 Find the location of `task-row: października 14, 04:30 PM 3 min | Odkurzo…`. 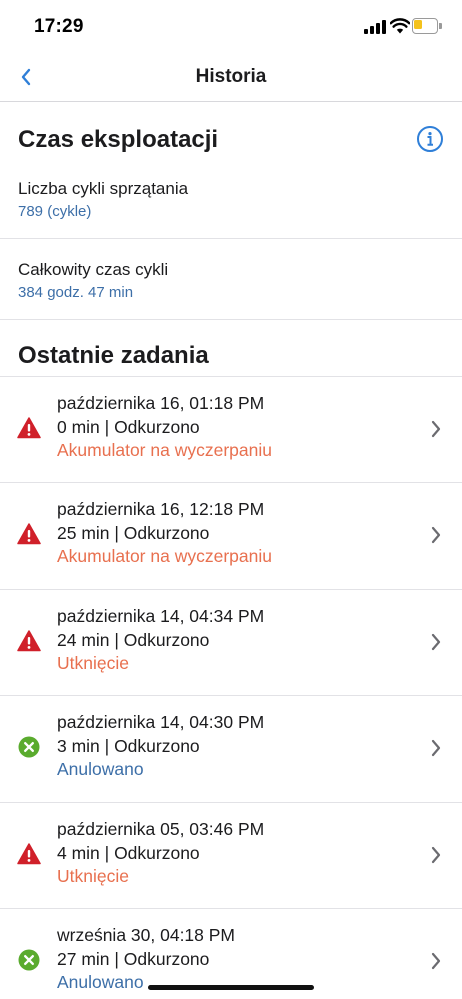

task-row: października 14, 04:30 PM 3 min | Odkurzo… is located at coordinates (231, 749).